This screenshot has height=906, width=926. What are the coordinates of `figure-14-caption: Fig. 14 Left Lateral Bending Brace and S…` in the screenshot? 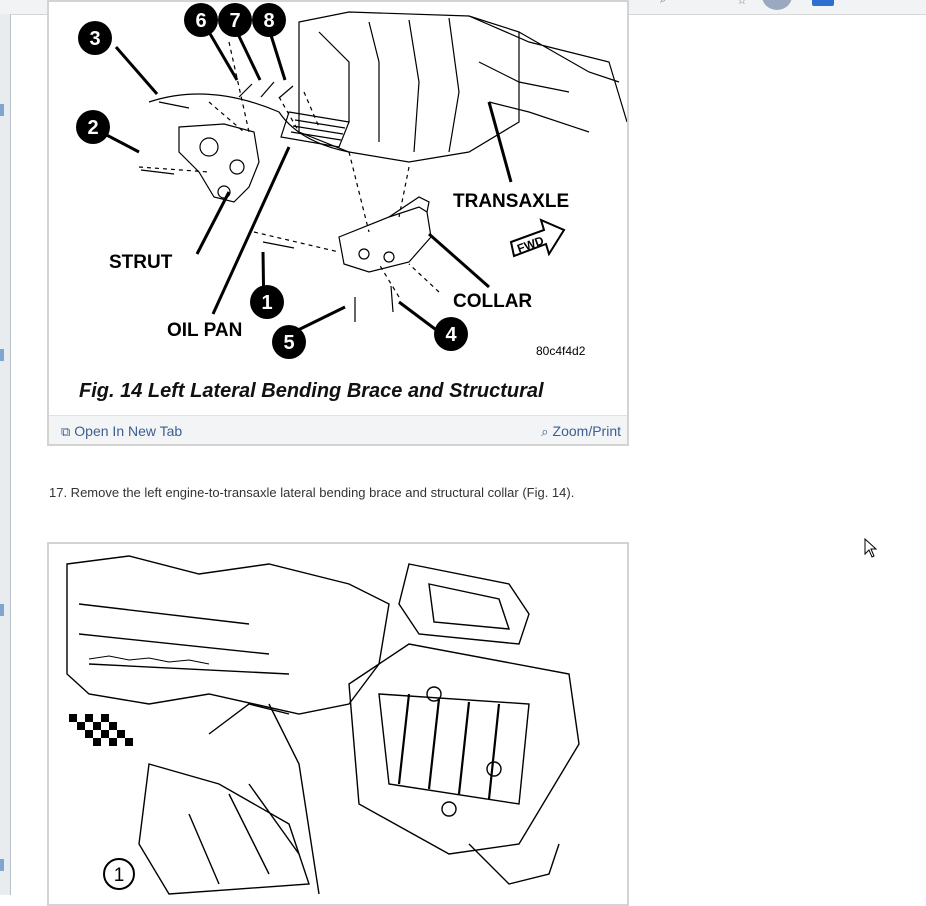 It's located at (311, 391).